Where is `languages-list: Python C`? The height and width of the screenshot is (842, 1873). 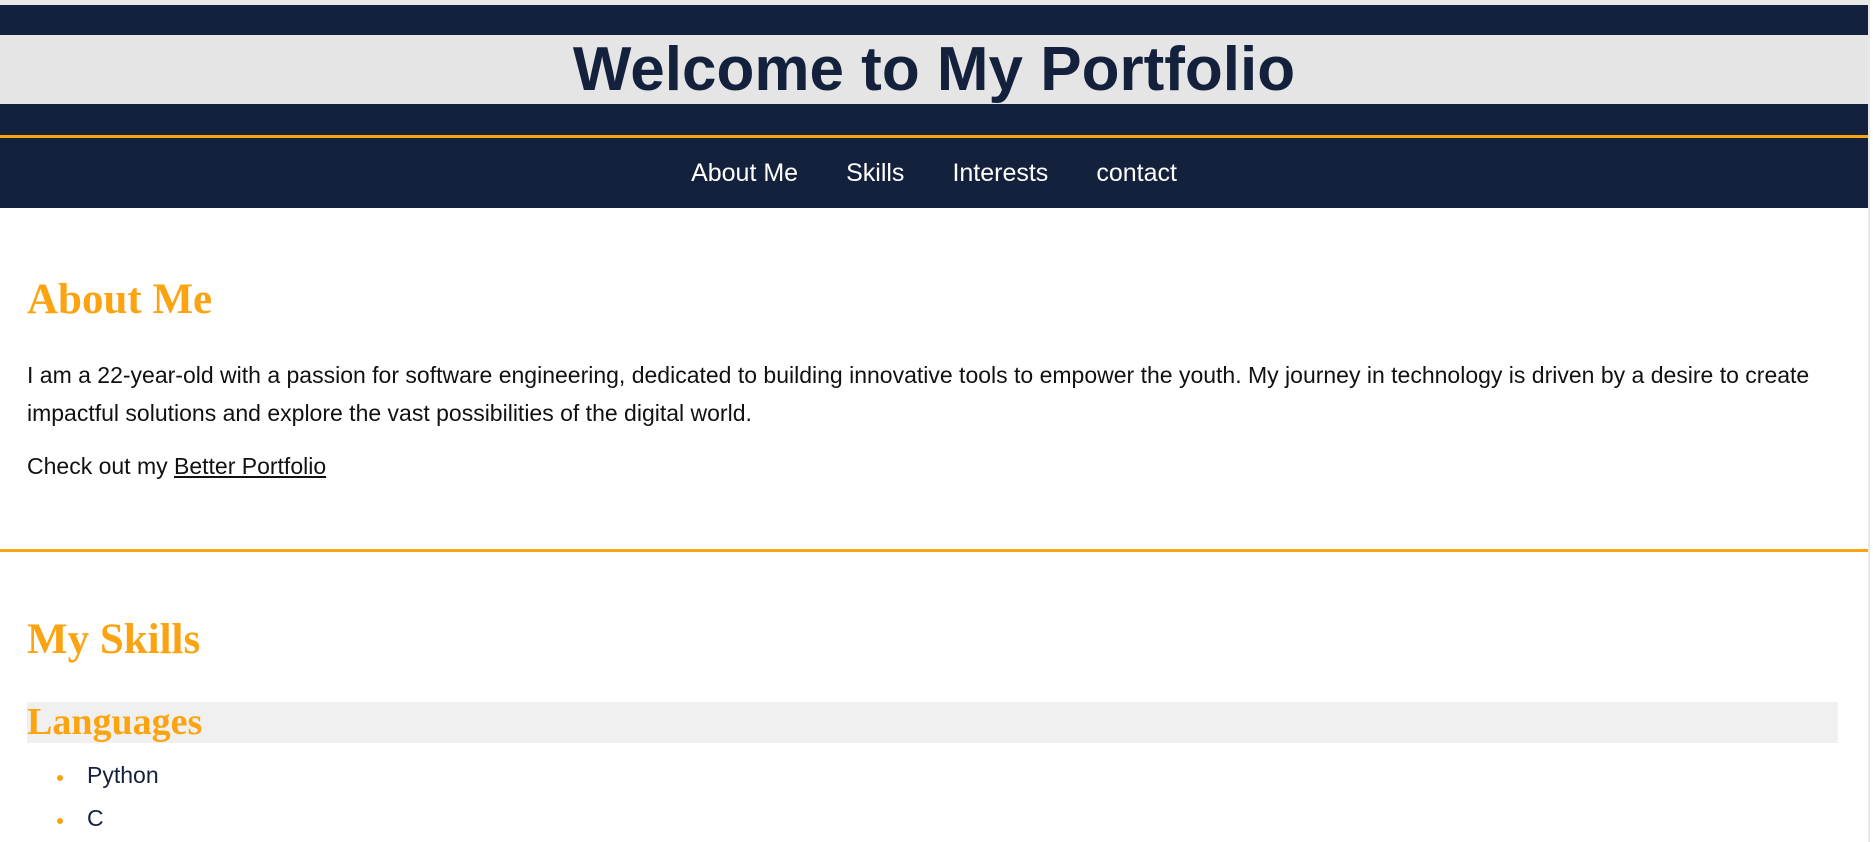
languages-list: Python C is located at coordinates (93, 799).